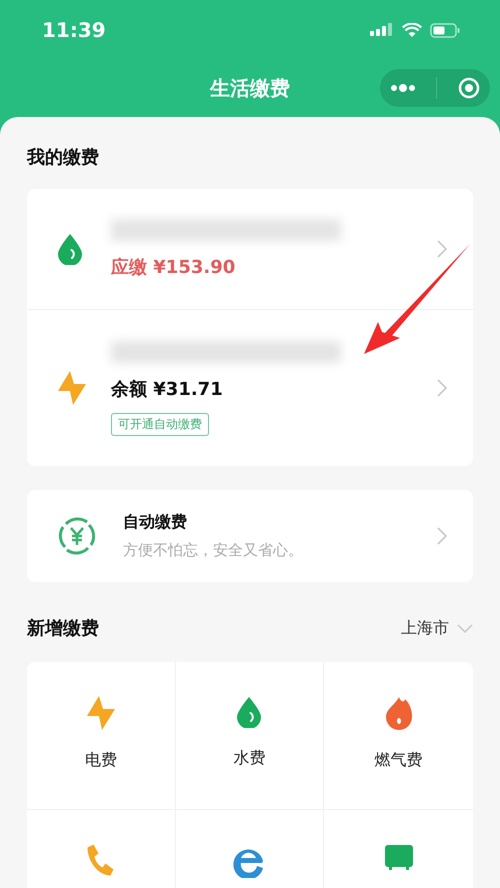 The width and height of the screenshot is (500, 888). What do you see at coordinates (469, 88) in the screenshot?
I see `close-icon` at bounding box center [469, 88].